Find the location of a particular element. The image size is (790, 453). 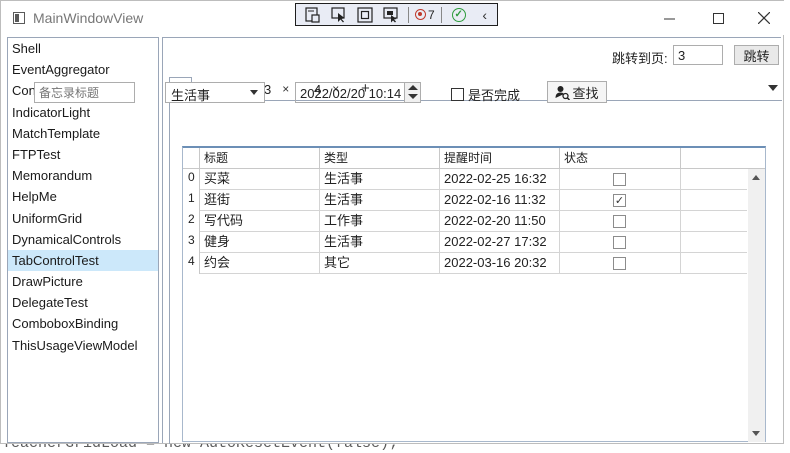

cell-reminder-time: 2022-02-27 17:32 is located at coordinates (500, 242).